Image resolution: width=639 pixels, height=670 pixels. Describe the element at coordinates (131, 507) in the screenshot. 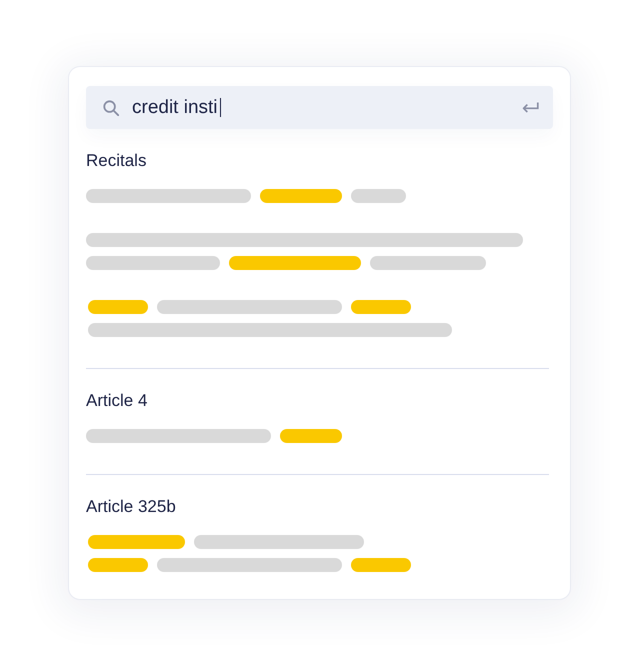

I see `result-heading: Article 325b` at that location.